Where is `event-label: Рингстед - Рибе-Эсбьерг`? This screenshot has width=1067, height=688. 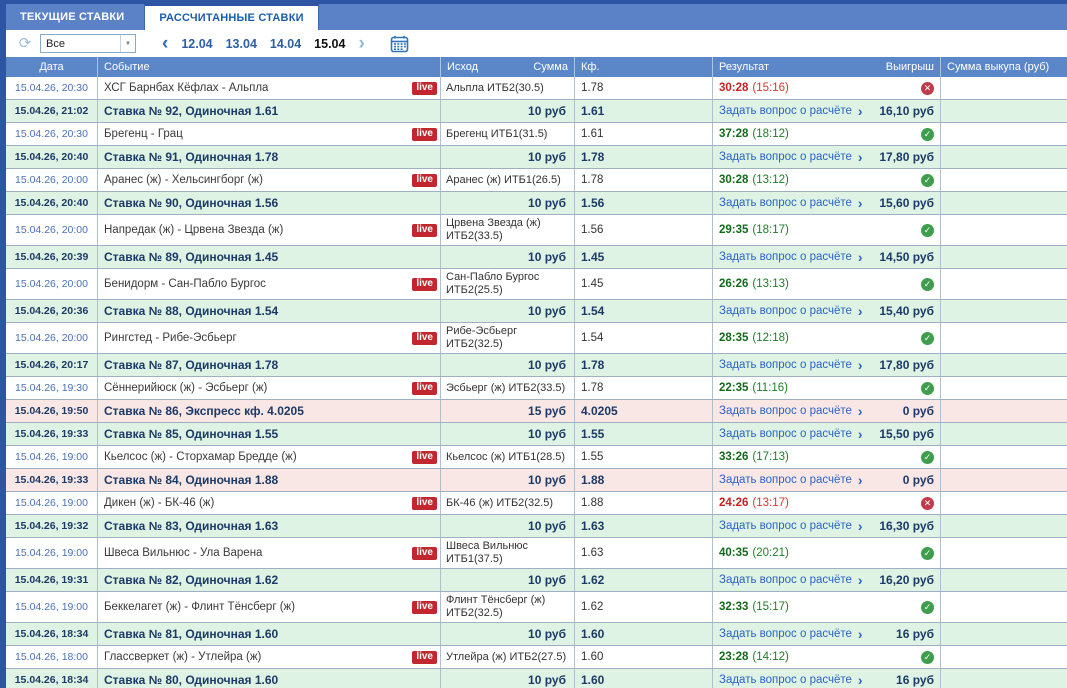 event-label: Рингстед - Рибе-Эсбьерг is located at coordinates (170, 338).